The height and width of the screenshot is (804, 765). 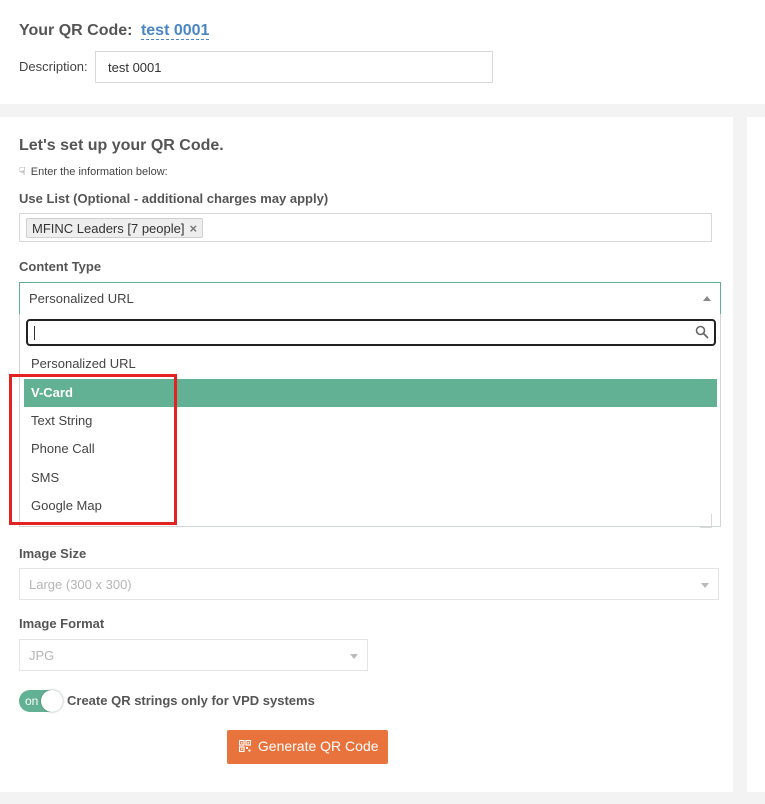 I want to click on image-size-value: Large (300 x 300), so click(x=80, y=584).